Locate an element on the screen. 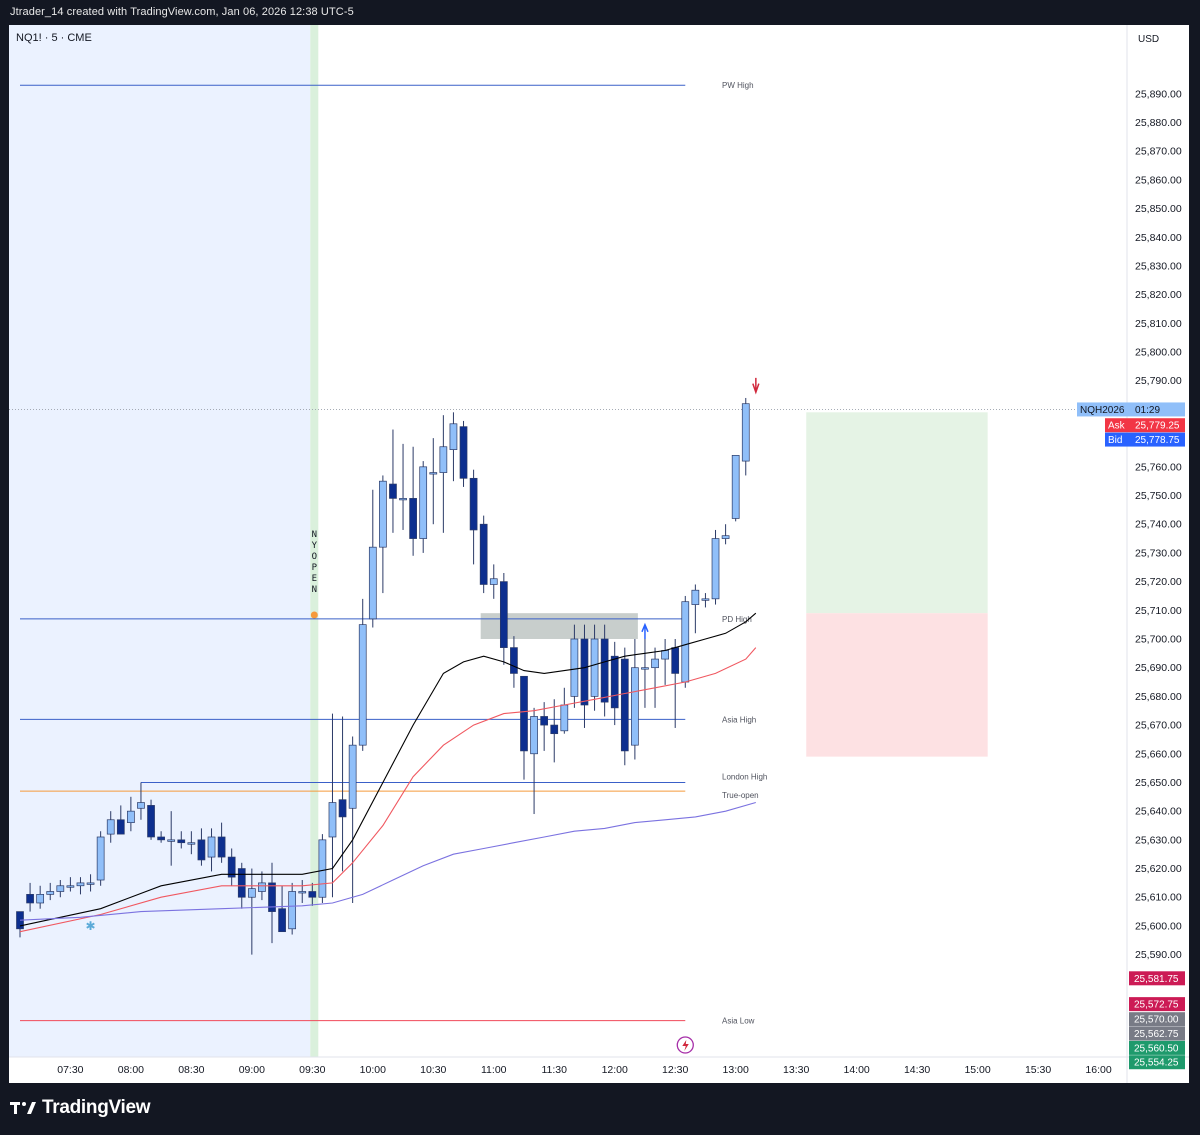  time-tick-label: 11:00 is located at coordinates (494, 1070).